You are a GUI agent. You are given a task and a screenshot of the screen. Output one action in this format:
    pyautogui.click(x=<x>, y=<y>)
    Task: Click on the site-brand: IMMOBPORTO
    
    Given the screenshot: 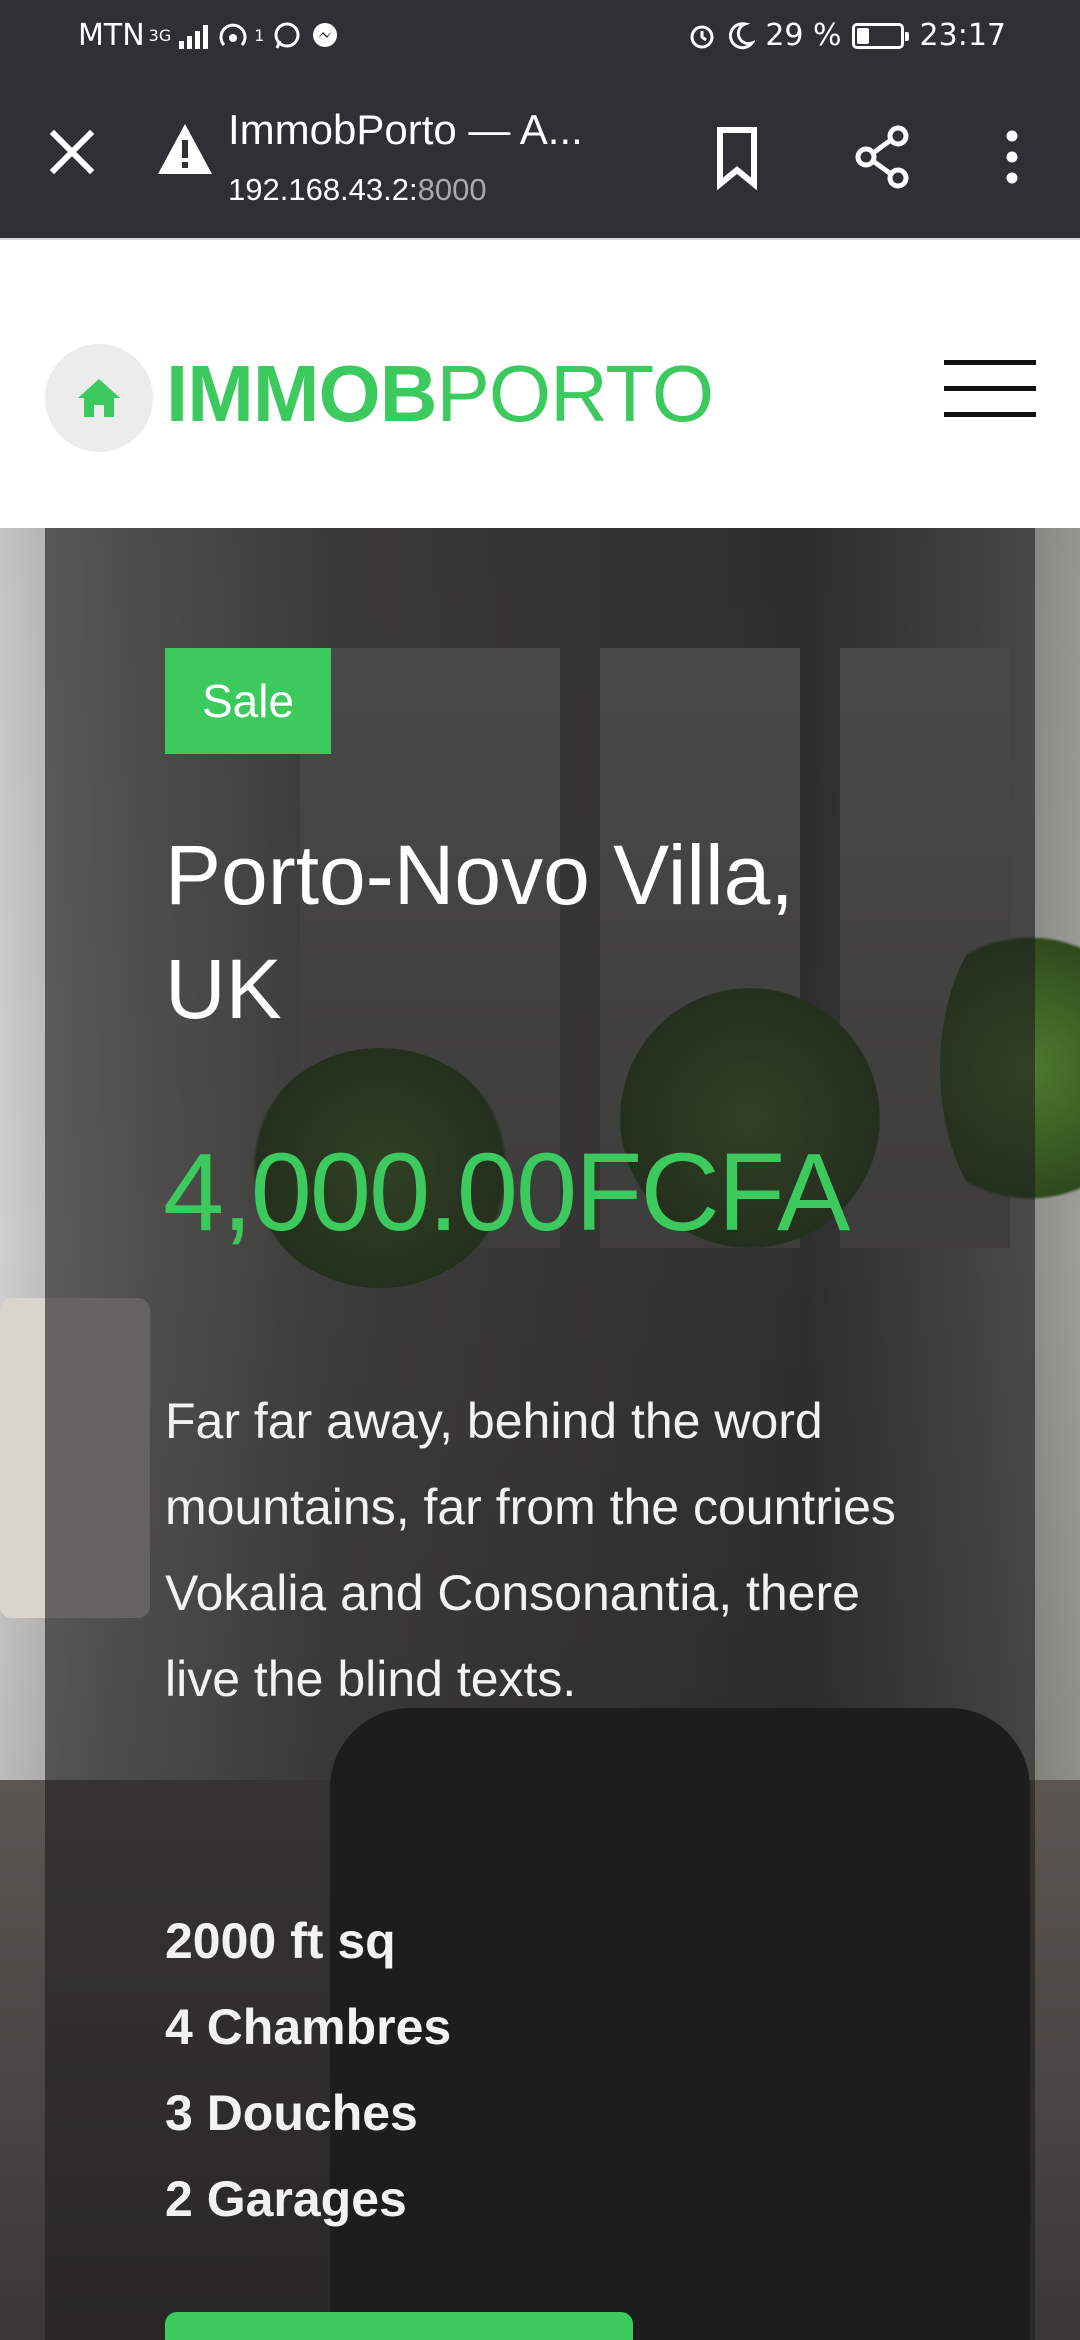 What is the action you would take?
    pyautogui.click(x=440, y=394)
    